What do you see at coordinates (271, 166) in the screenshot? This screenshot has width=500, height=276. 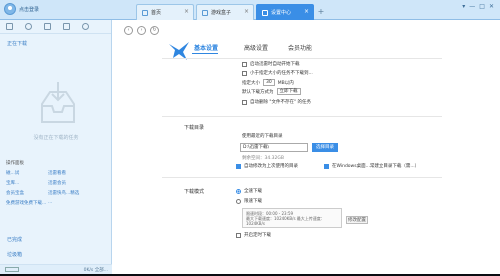 I see `option-label: 自动修改为上次使用的目录` at bounding box center [271, 166].